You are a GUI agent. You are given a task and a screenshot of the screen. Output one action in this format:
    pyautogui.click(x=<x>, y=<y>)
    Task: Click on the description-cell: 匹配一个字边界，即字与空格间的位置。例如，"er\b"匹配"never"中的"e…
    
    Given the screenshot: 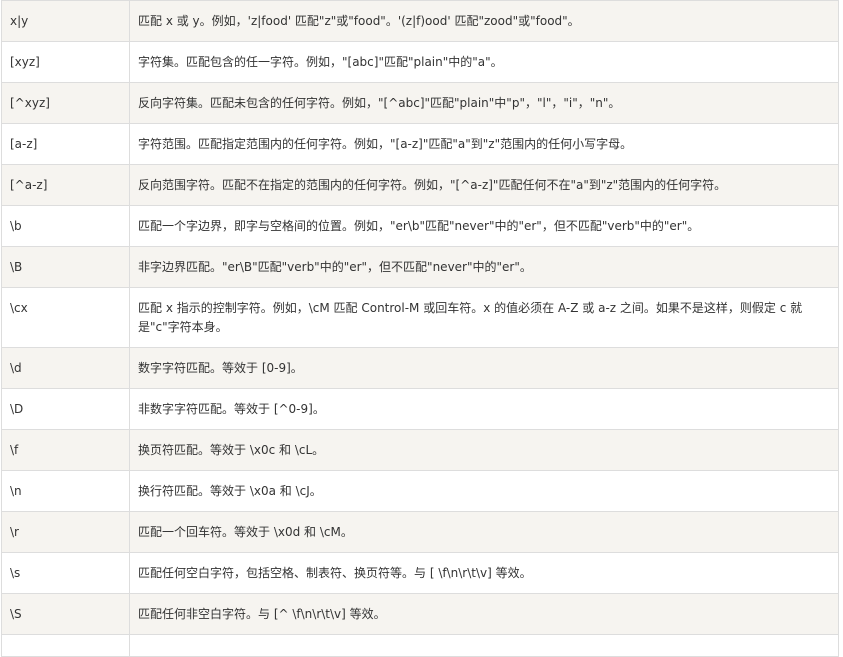 What is the action you would take?
    pyautogui.click(x=484, y=226)
    